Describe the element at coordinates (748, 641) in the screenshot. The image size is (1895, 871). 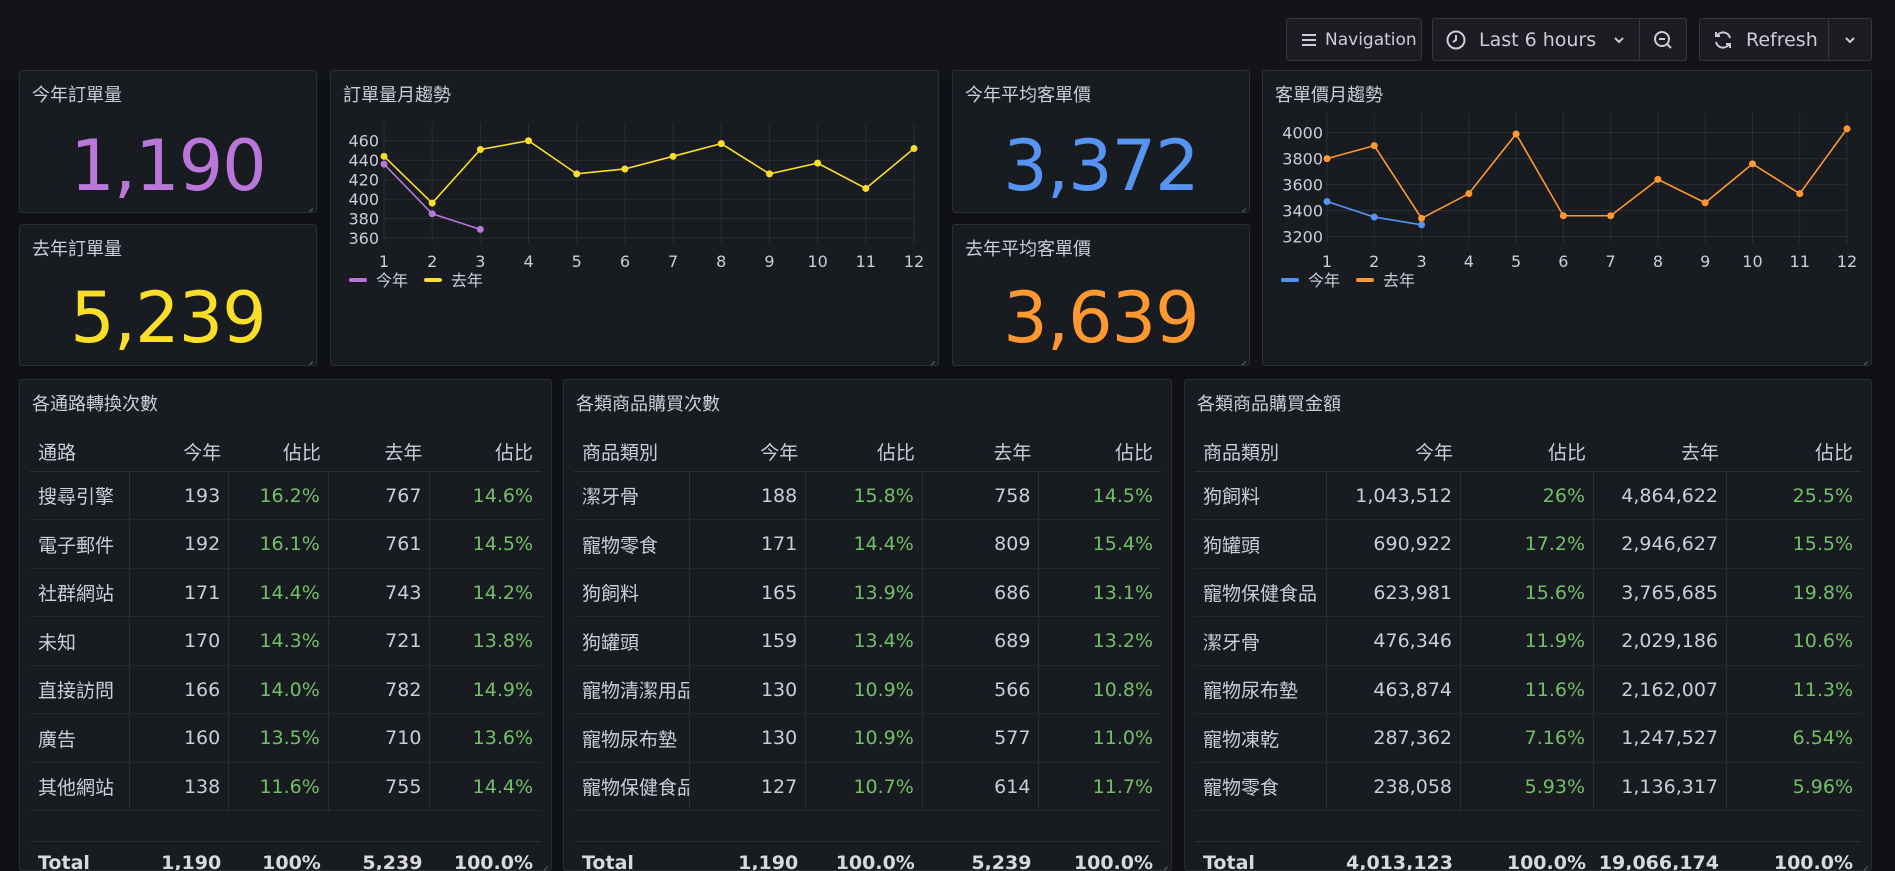
I see `table-cell: 159` at that location.